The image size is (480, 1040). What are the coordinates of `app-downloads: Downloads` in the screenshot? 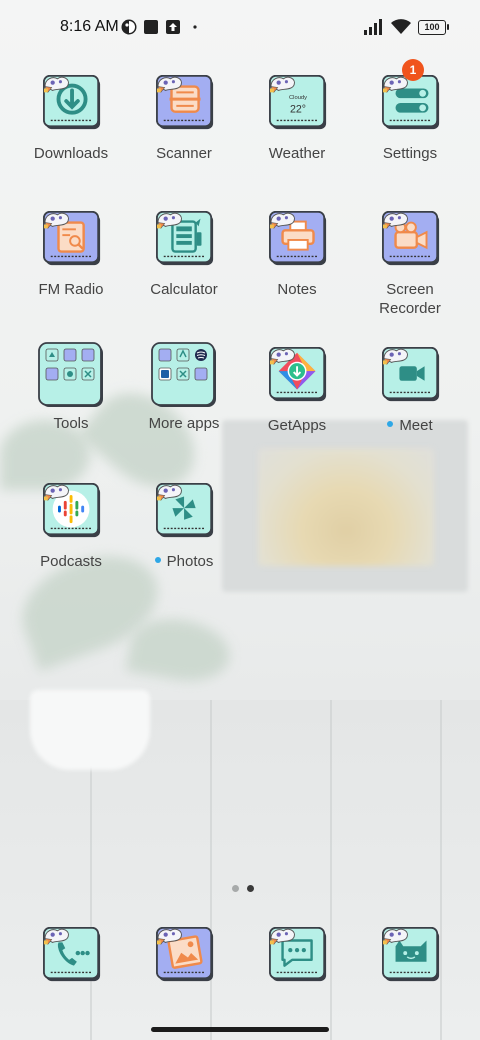 It's located at (71, 134).